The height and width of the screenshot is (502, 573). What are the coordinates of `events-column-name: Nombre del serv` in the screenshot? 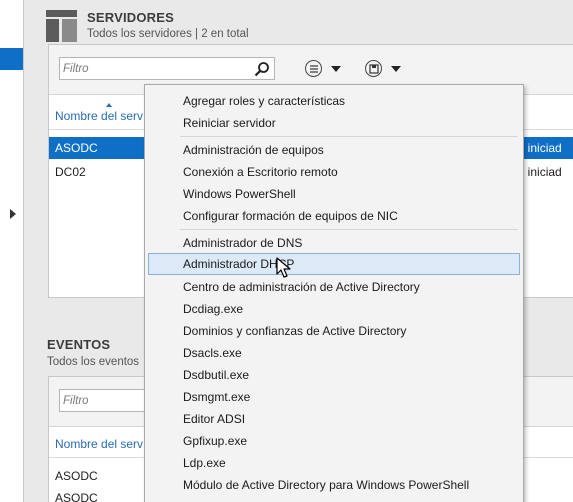 It's located at (99, 444).